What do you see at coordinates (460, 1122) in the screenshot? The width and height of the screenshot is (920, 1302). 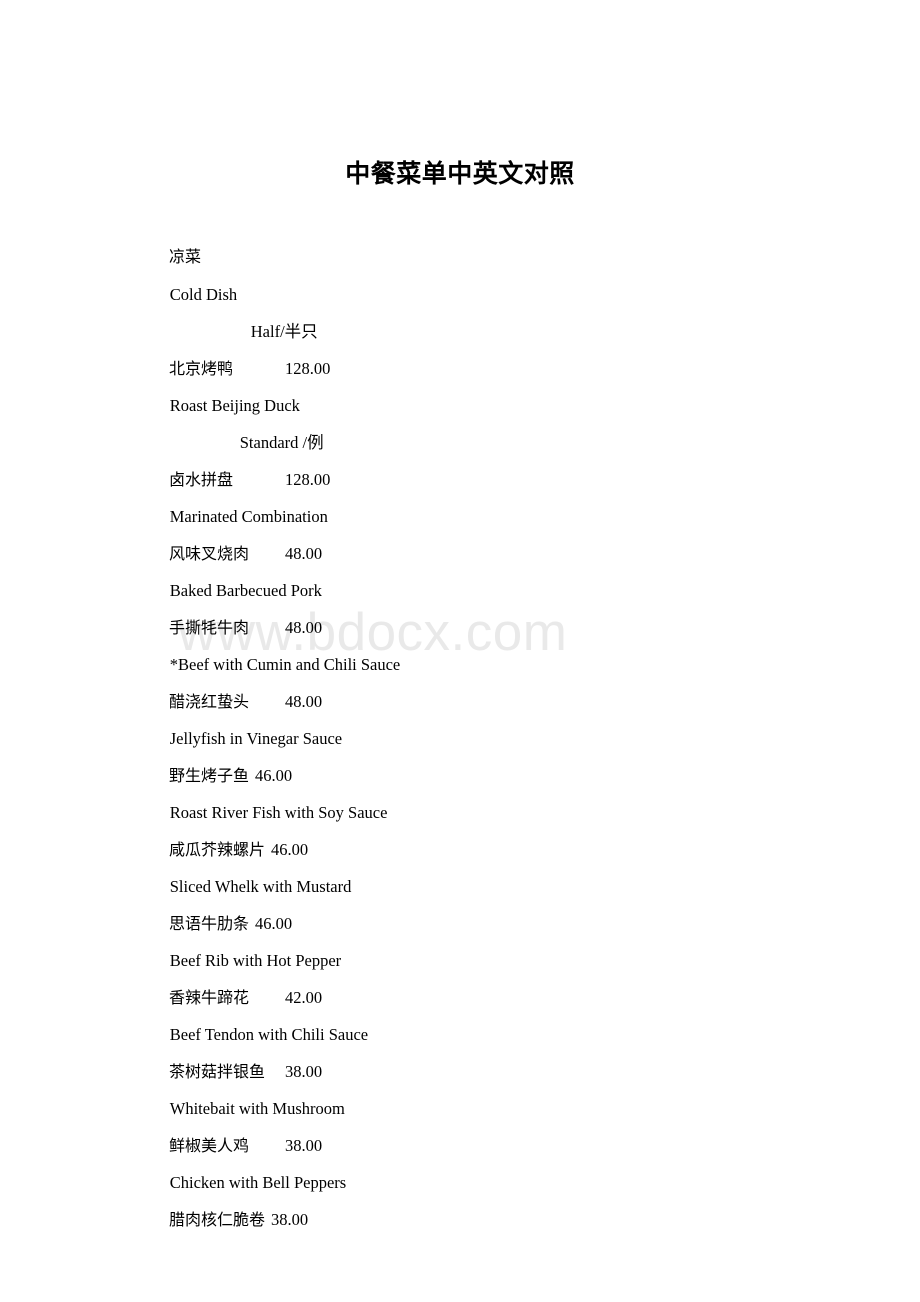 I see `menu-item-row: 鲜椒美人鸡 38.00` at bounding box center [460, 1122].